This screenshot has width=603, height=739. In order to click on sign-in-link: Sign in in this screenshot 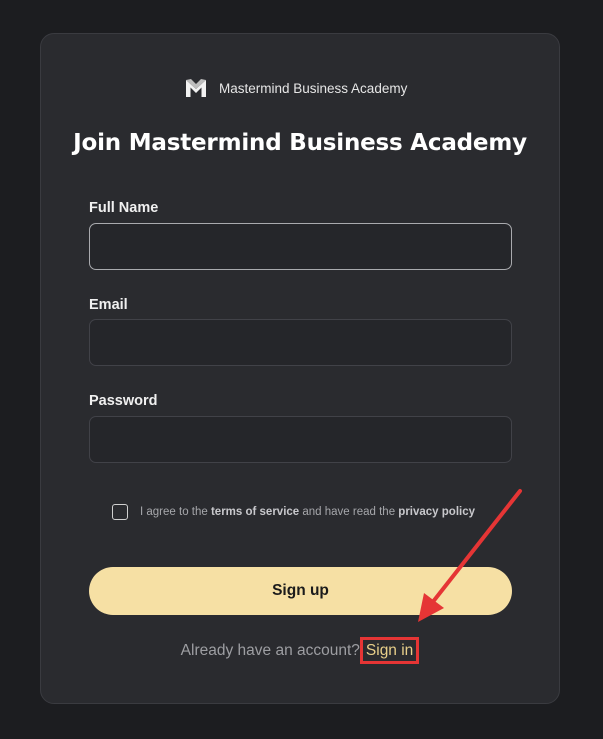, I will do `click(389, 650)`.